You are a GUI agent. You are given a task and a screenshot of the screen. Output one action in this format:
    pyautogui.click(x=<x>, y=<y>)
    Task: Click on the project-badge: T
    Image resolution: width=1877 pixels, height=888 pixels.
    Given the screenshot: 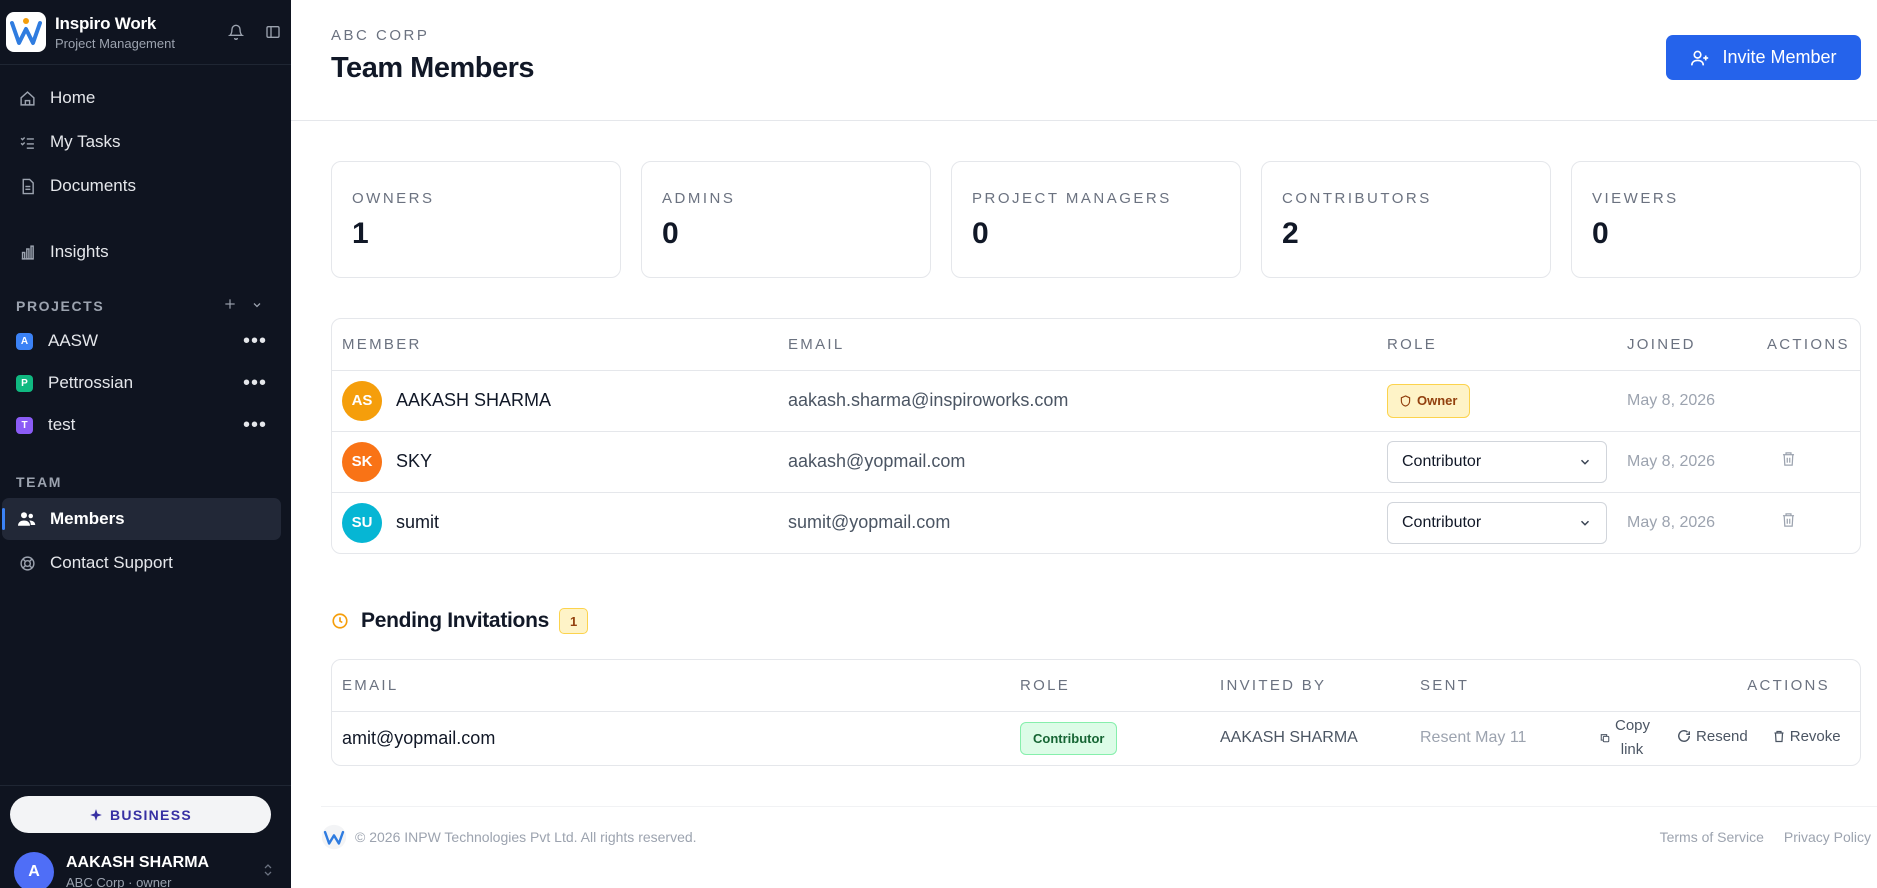 What is the action you would take?
    pyautogui.click(x=24, y=425)
    